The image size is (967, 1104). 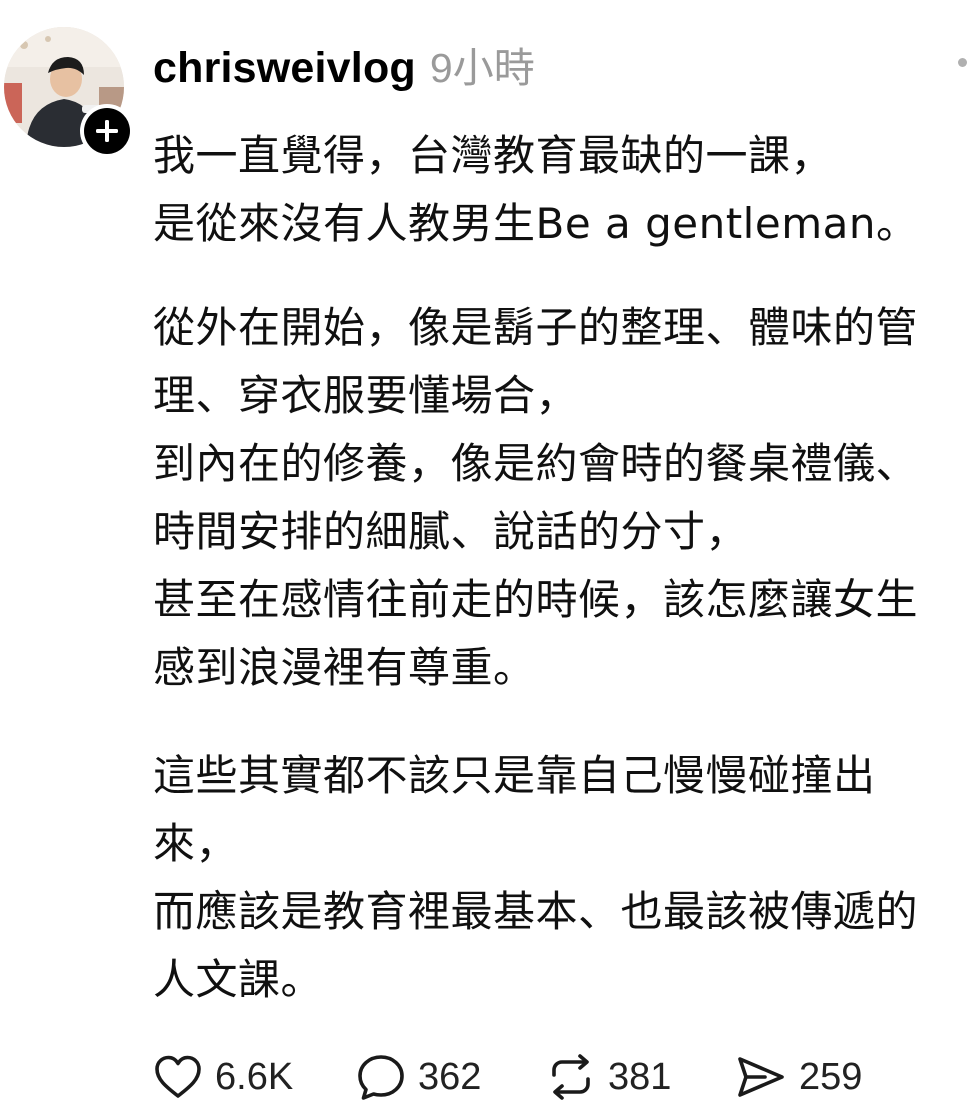 I want to click on heart-icon, so click(x=178, y=1076).